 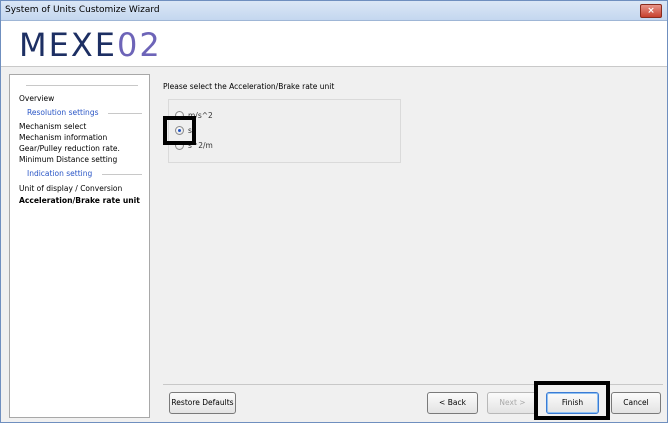 What do you see at coordinates (139, 45) in the screenshot?
I see `logo-suffix: 02` at bounding box center [139, 45].